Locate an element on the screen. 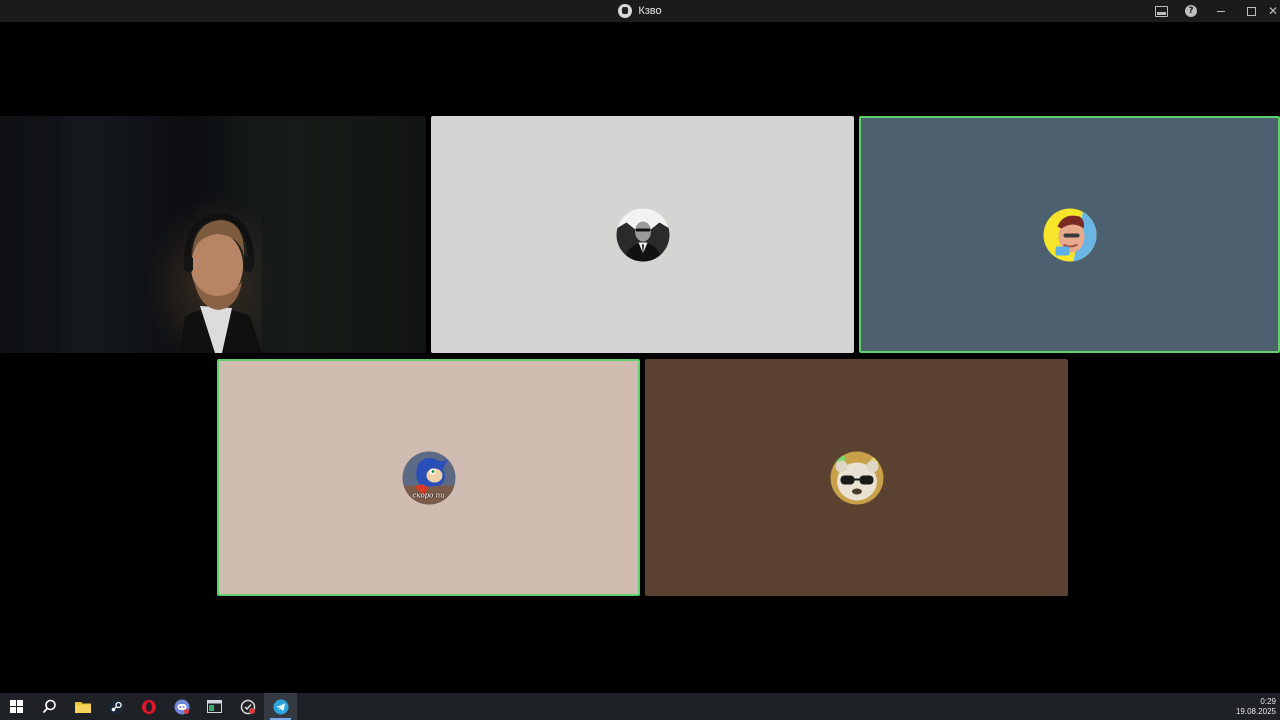  window-title-group: Кзво is located at coordinates (640, 11).